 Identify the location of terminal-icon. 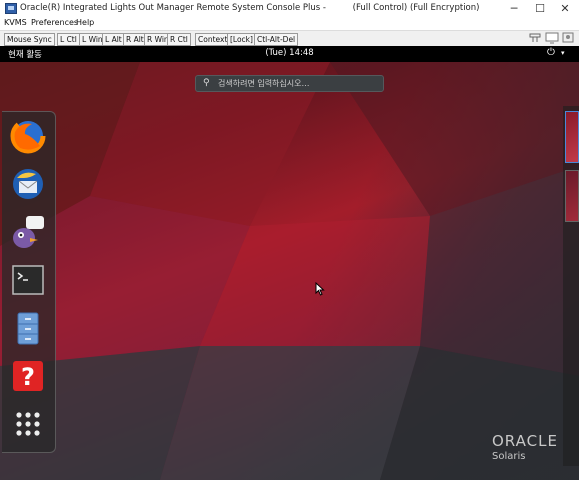
(28, 280).